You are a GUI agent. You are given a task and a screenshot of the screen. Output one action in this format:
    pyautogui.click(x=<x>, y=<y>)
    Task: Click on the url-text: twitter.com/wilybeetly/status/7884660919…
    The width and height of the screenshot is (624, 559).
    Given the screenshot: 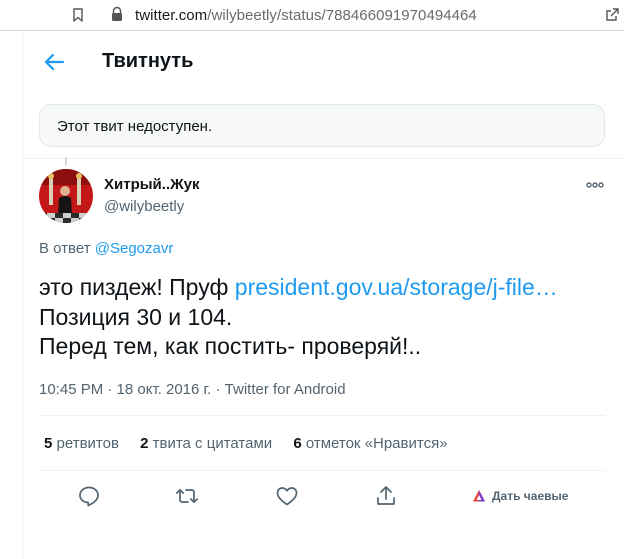 What is the action you would take?
    pyautogui.click(x=306, y=15)
    